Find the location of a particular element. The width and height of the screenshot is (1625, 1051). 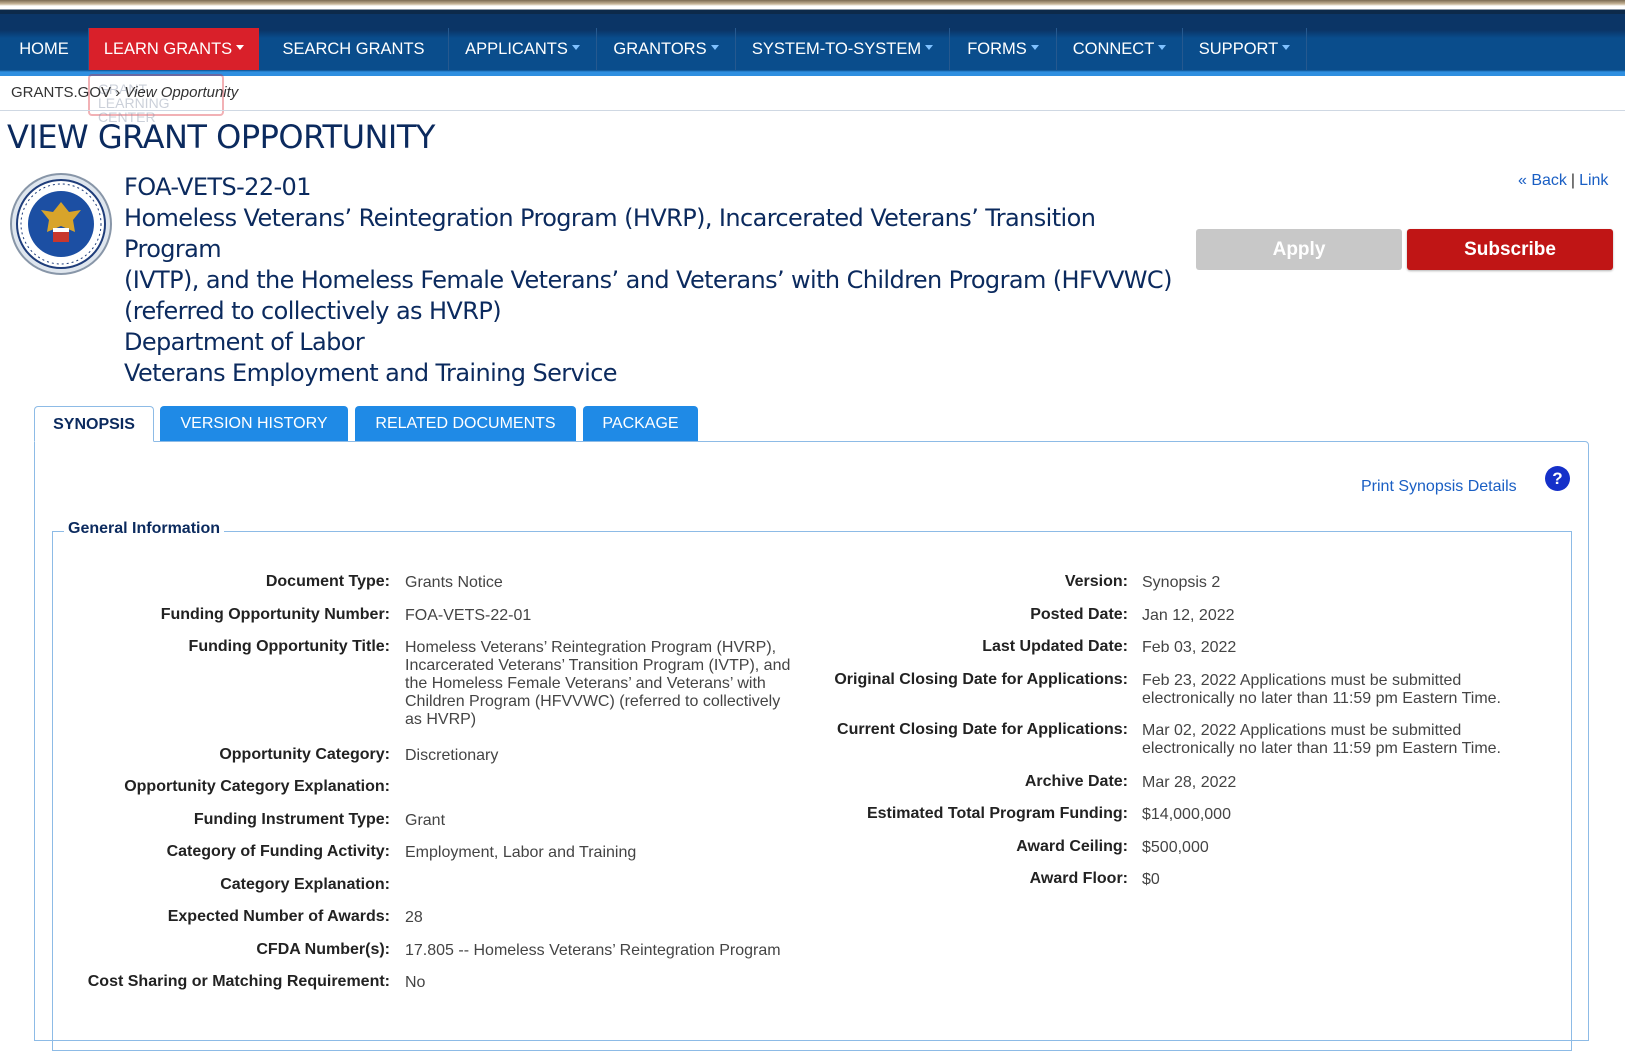

nav-support-label: SUPPORT is located at coordinates (1238, 49).